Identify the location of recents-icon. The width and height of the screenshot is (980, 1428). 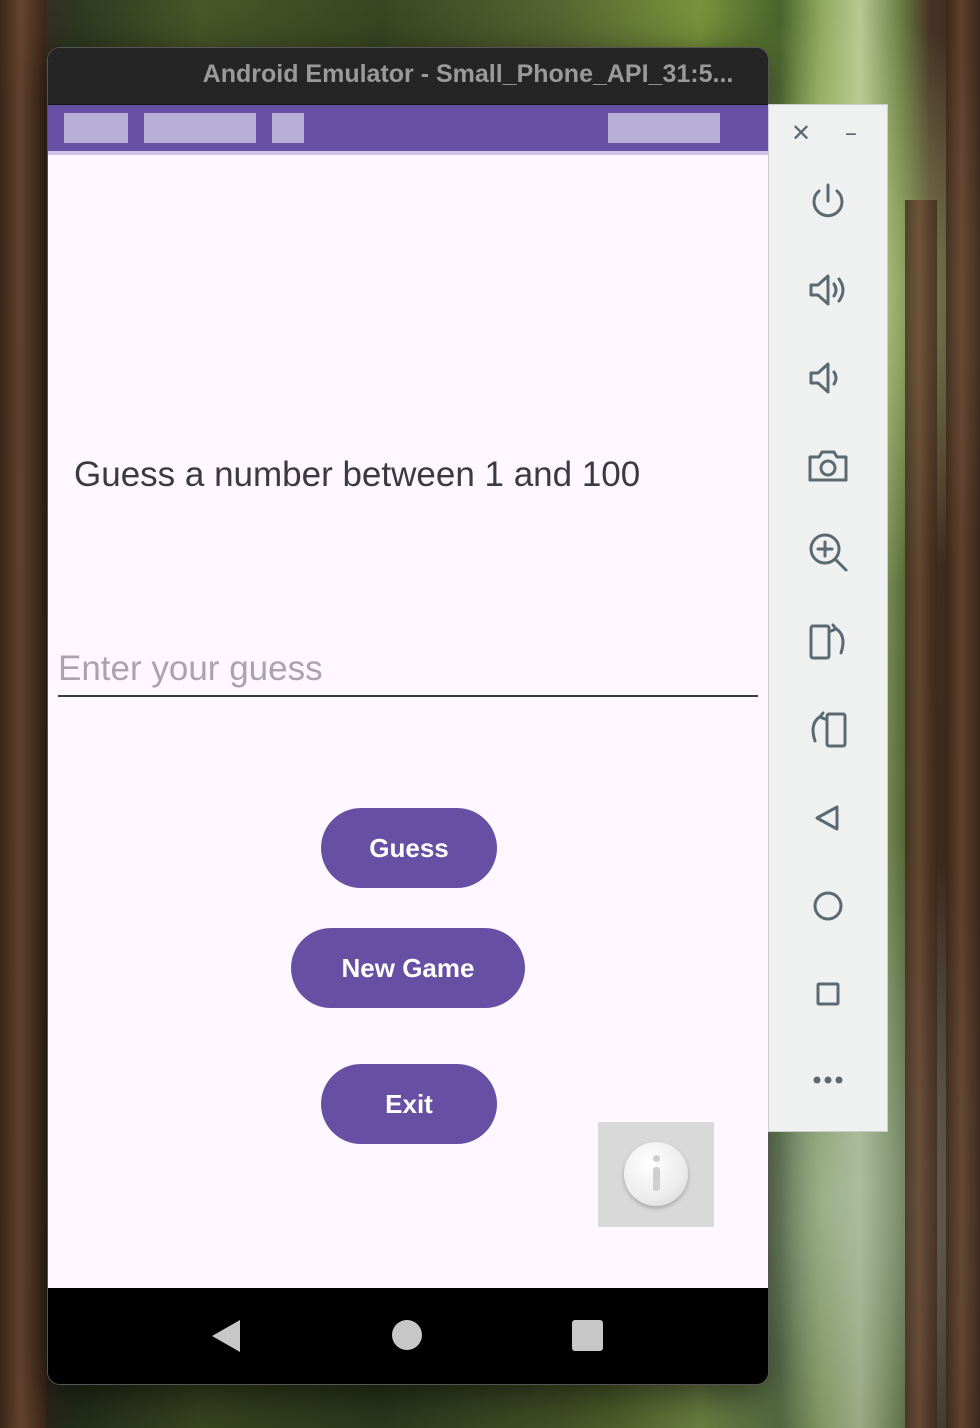
(587, 1335).